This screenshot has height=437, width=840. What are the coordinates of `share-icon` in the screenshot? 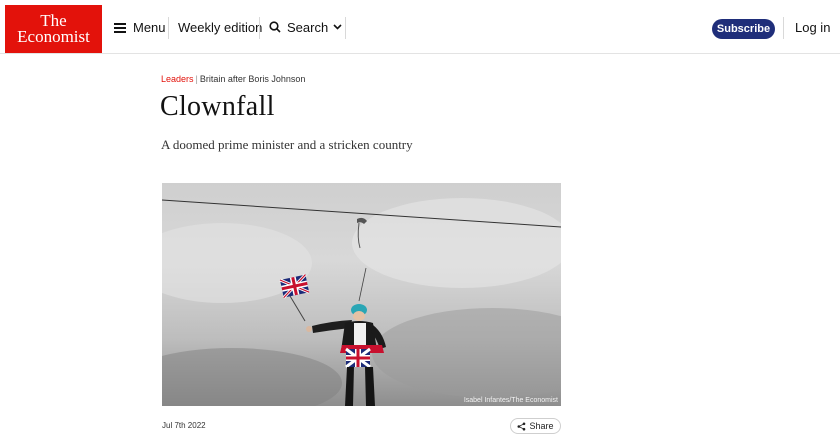 It's located at (521, 426).